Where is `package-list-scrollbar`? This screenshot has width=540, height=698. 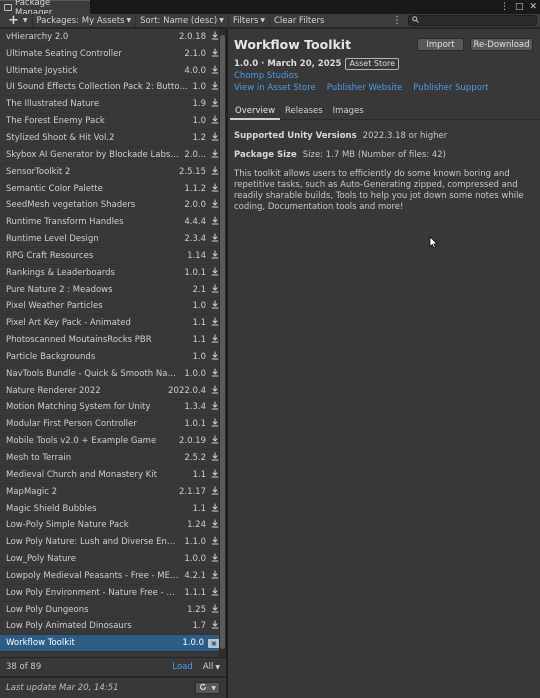
package-list-scrollbar is located at coordinates (222, 343).